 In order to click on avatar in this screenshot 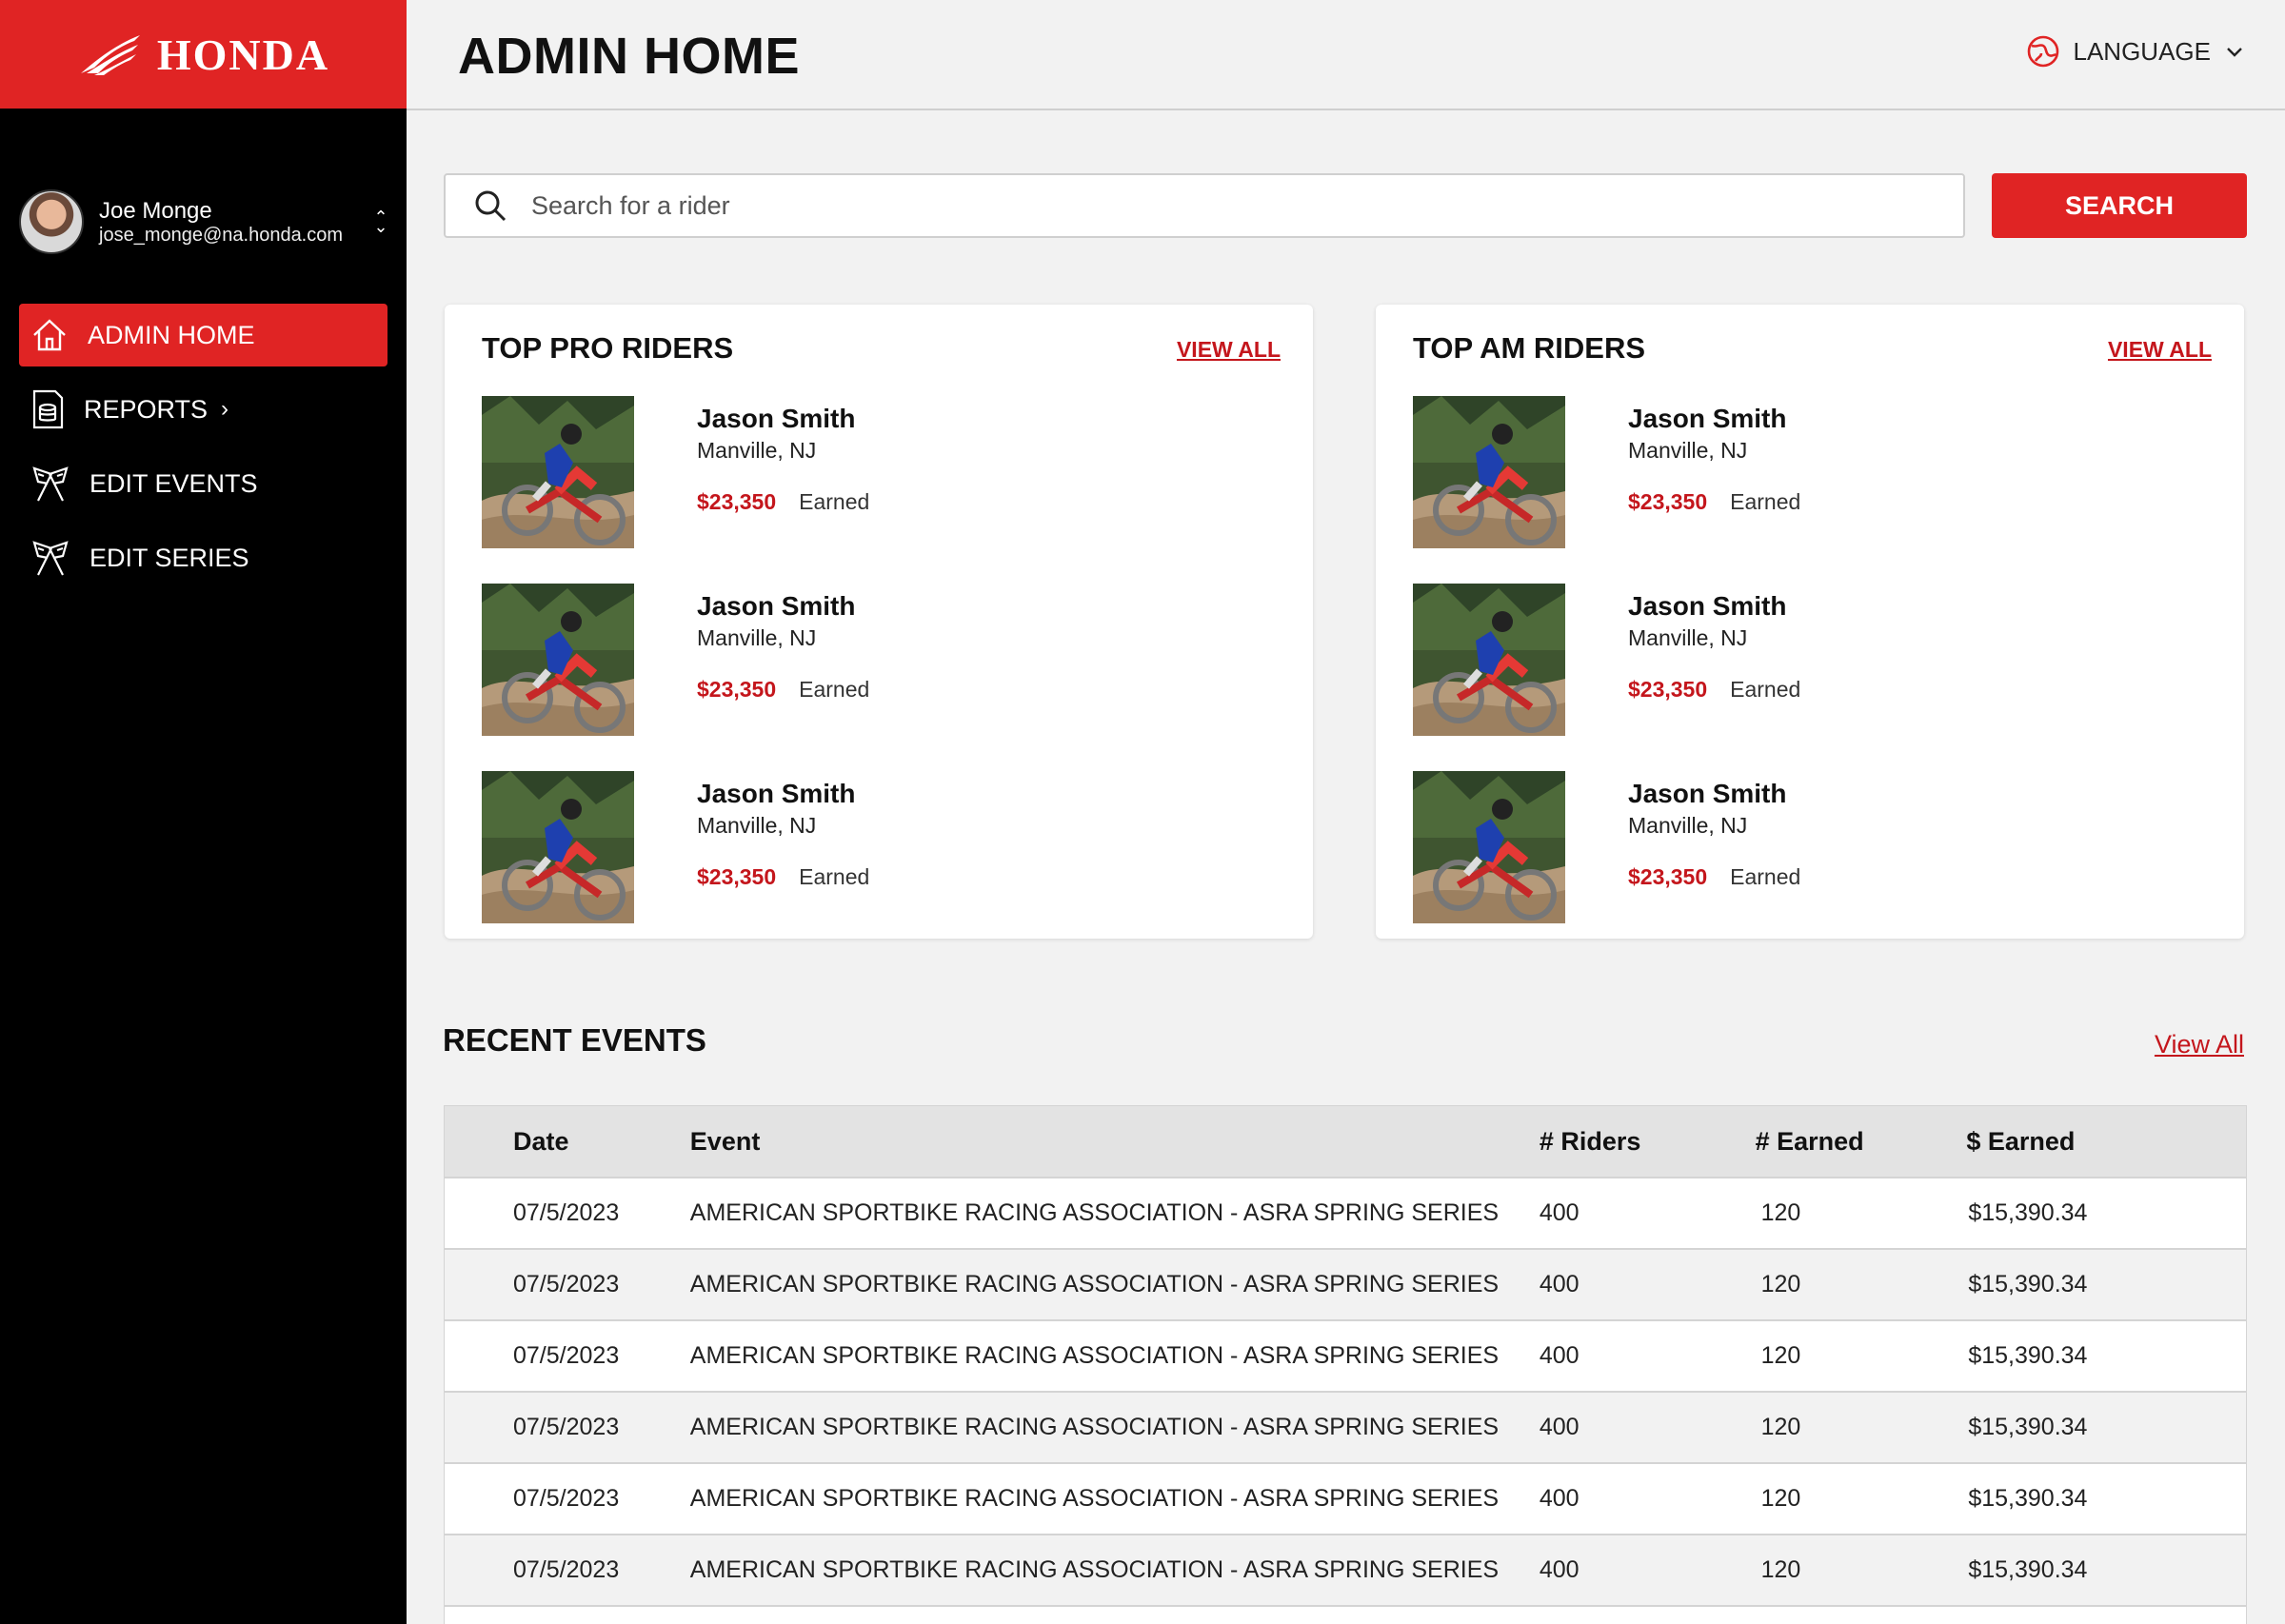, I will do `click(51, 221)`.